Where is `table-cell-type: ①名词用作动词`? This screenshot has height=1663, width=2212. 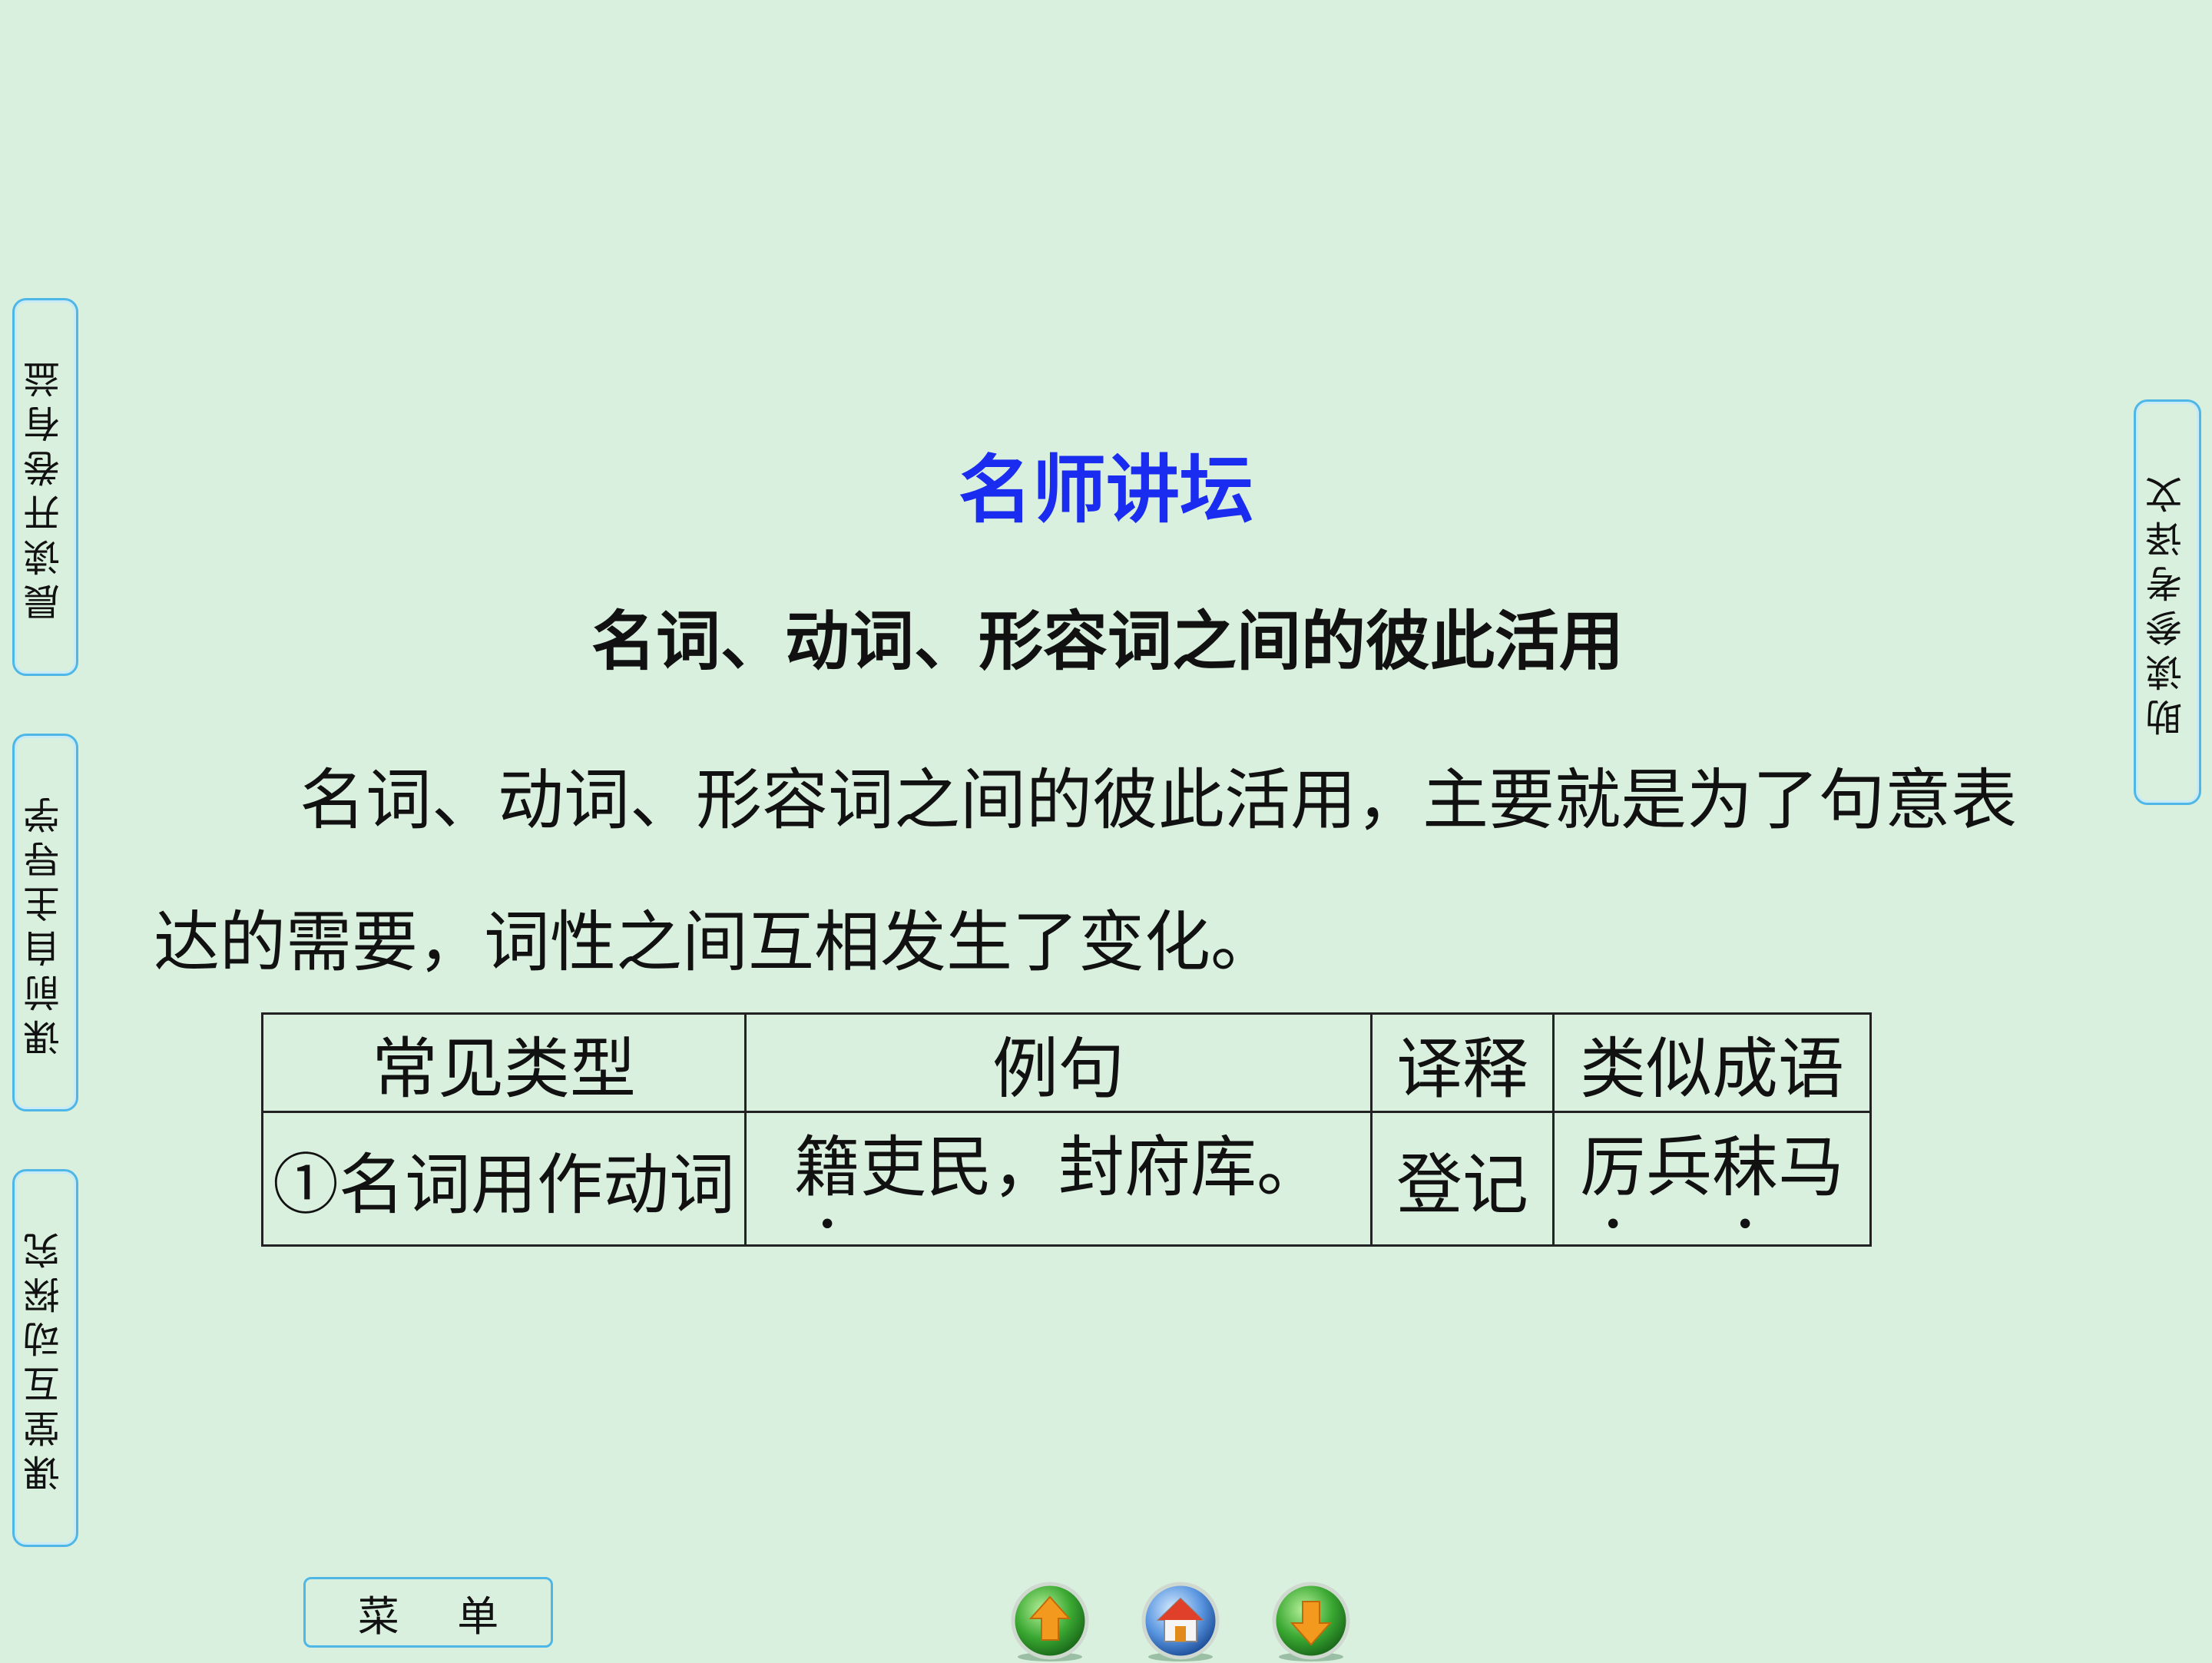
table-cell-type: ①名词用作动词 is located at coordinates (504, 1179).